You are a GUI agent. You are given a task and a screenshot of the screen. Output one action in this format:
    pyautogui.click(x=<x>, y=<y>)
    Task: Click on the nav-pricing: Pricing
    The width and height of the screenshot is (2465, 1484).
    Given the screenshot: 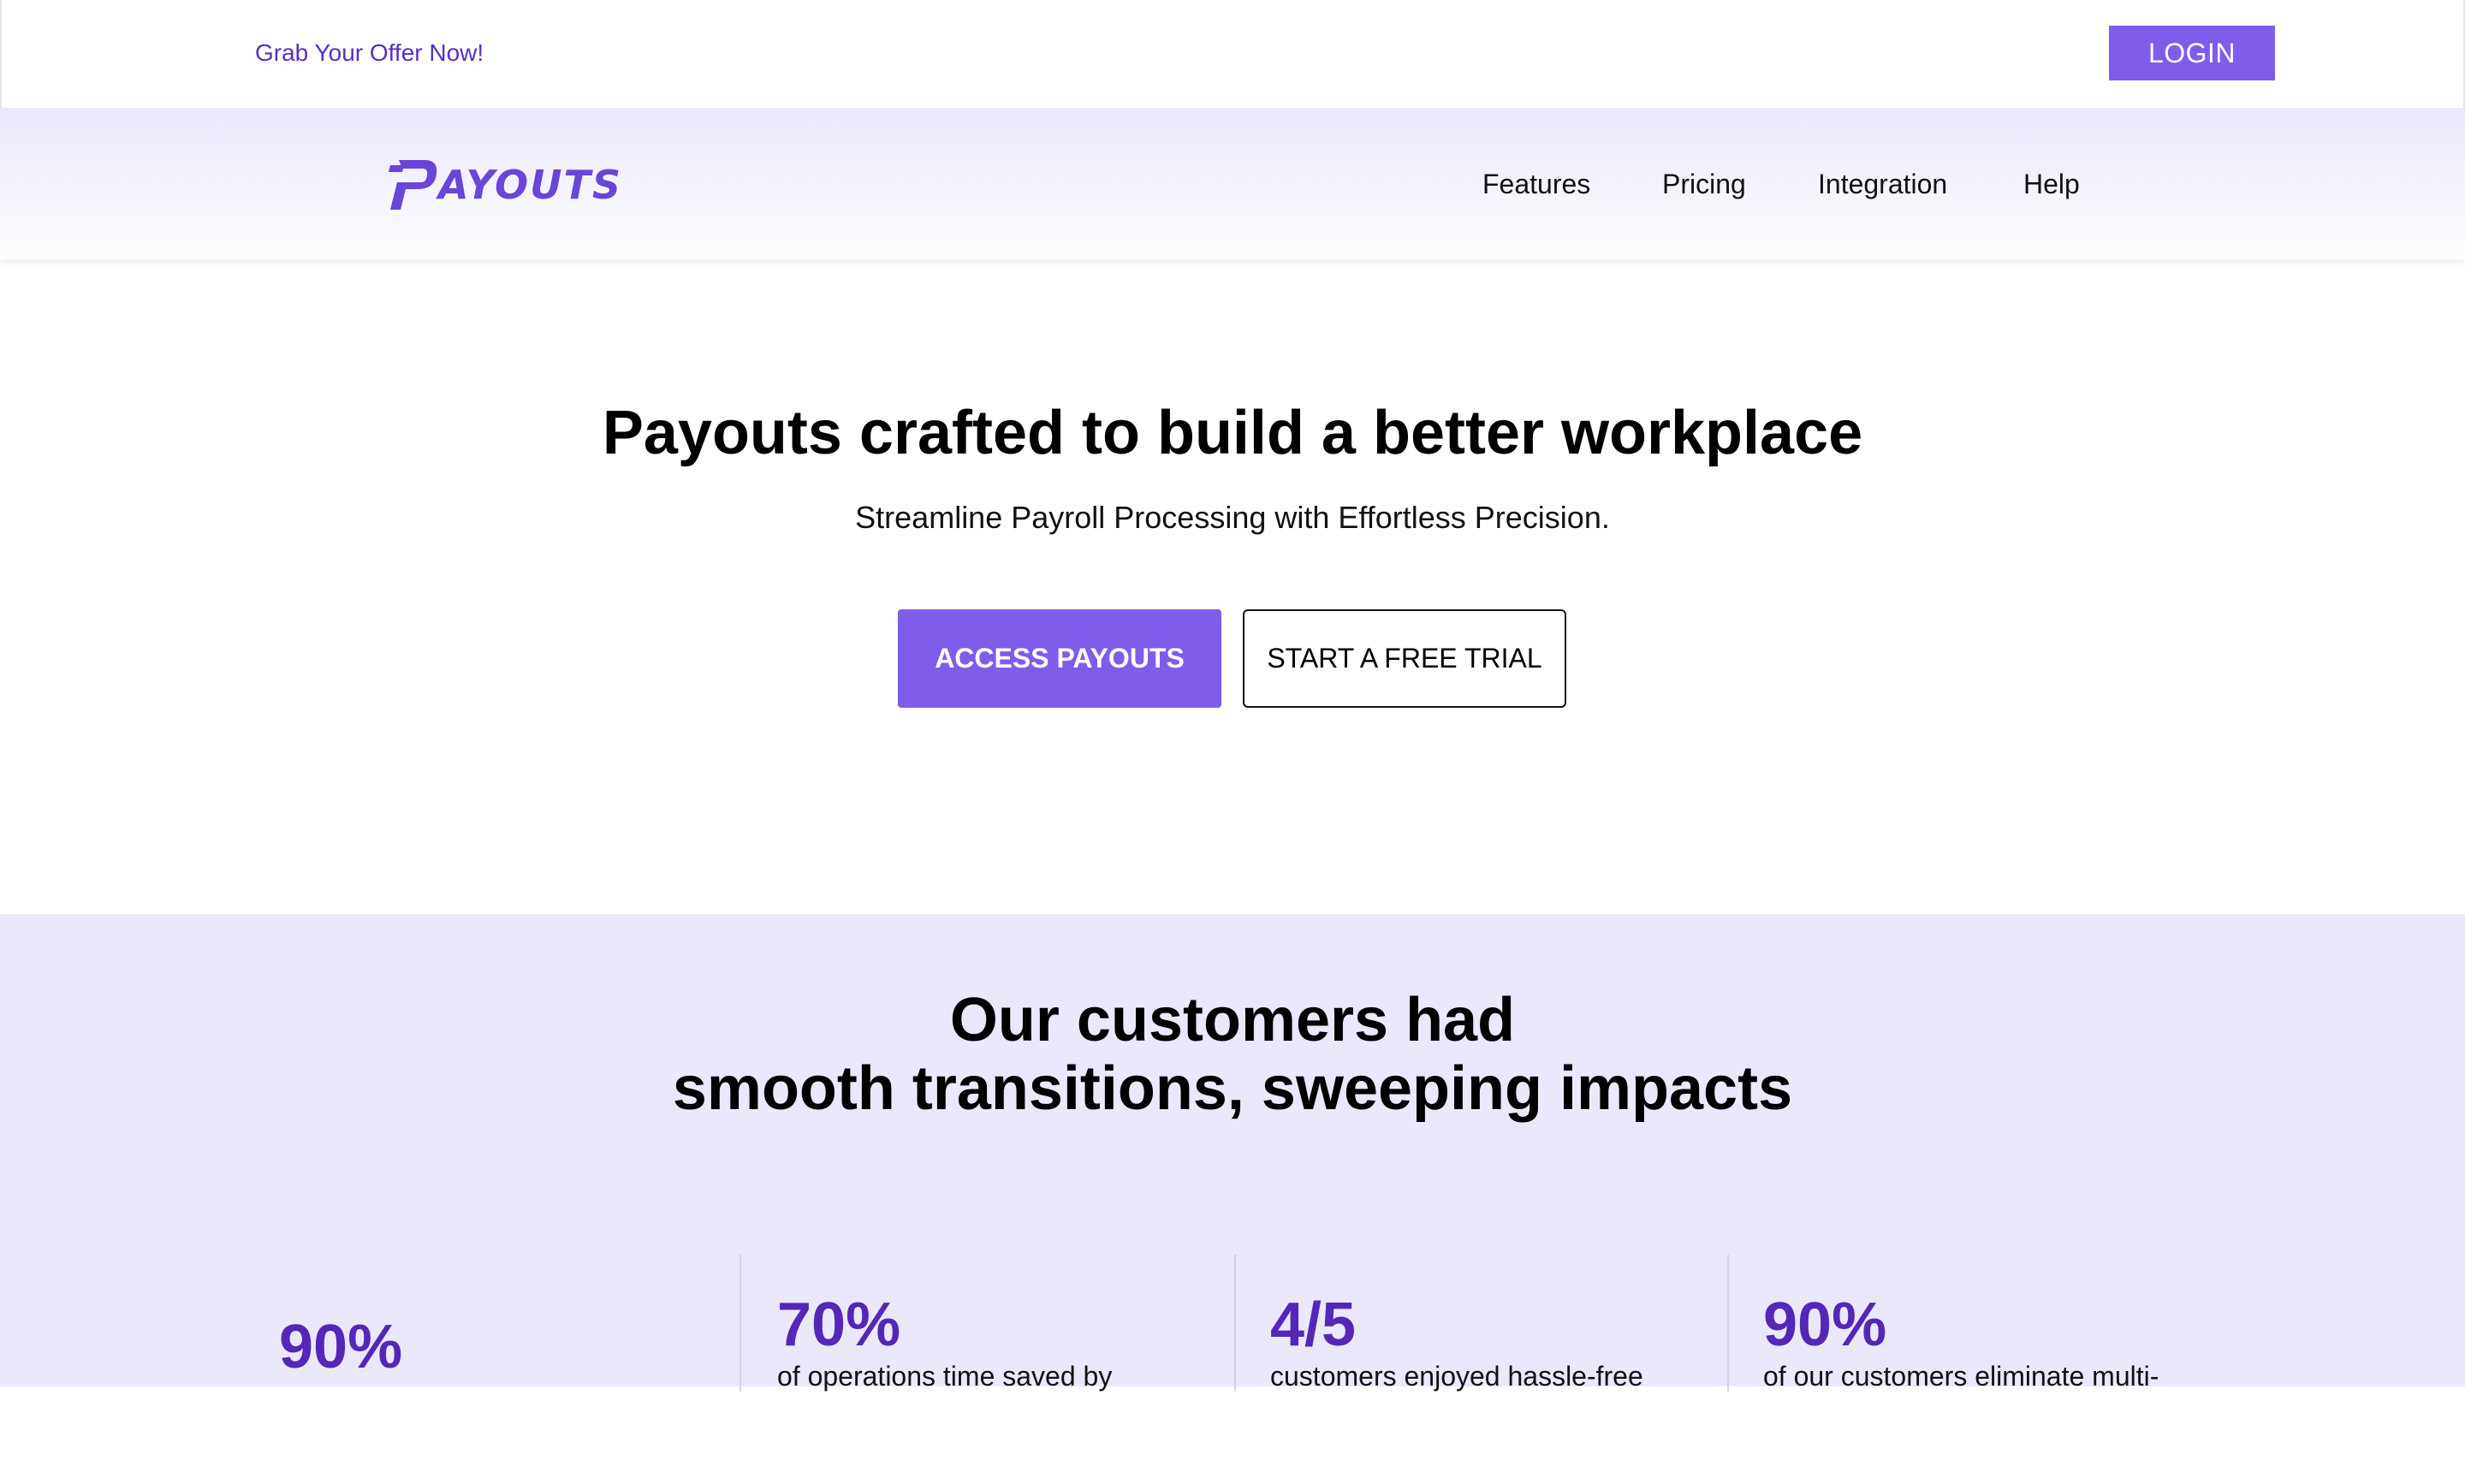 What is the action you would take?
    pyautogui.click(x=1704, y=184)
    